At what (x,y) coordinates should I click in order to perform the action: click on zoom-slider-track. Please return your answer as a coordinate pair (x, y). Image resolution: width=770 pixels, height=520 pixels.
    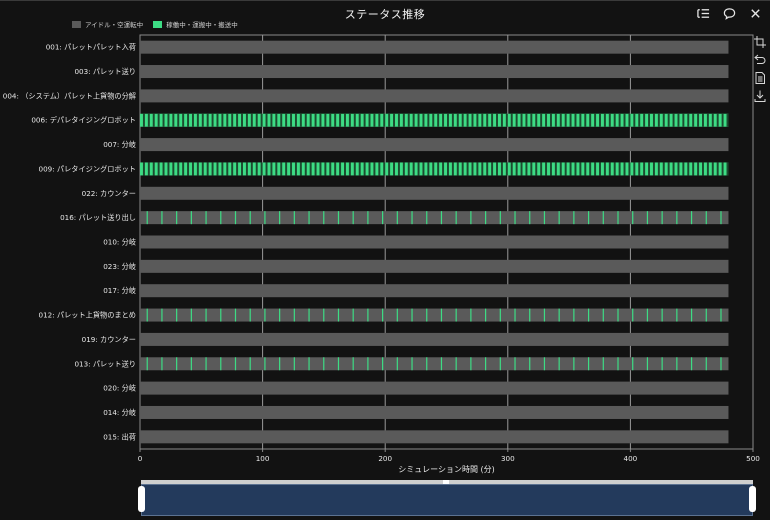
    Looking at the image, I should click on (447, 500).